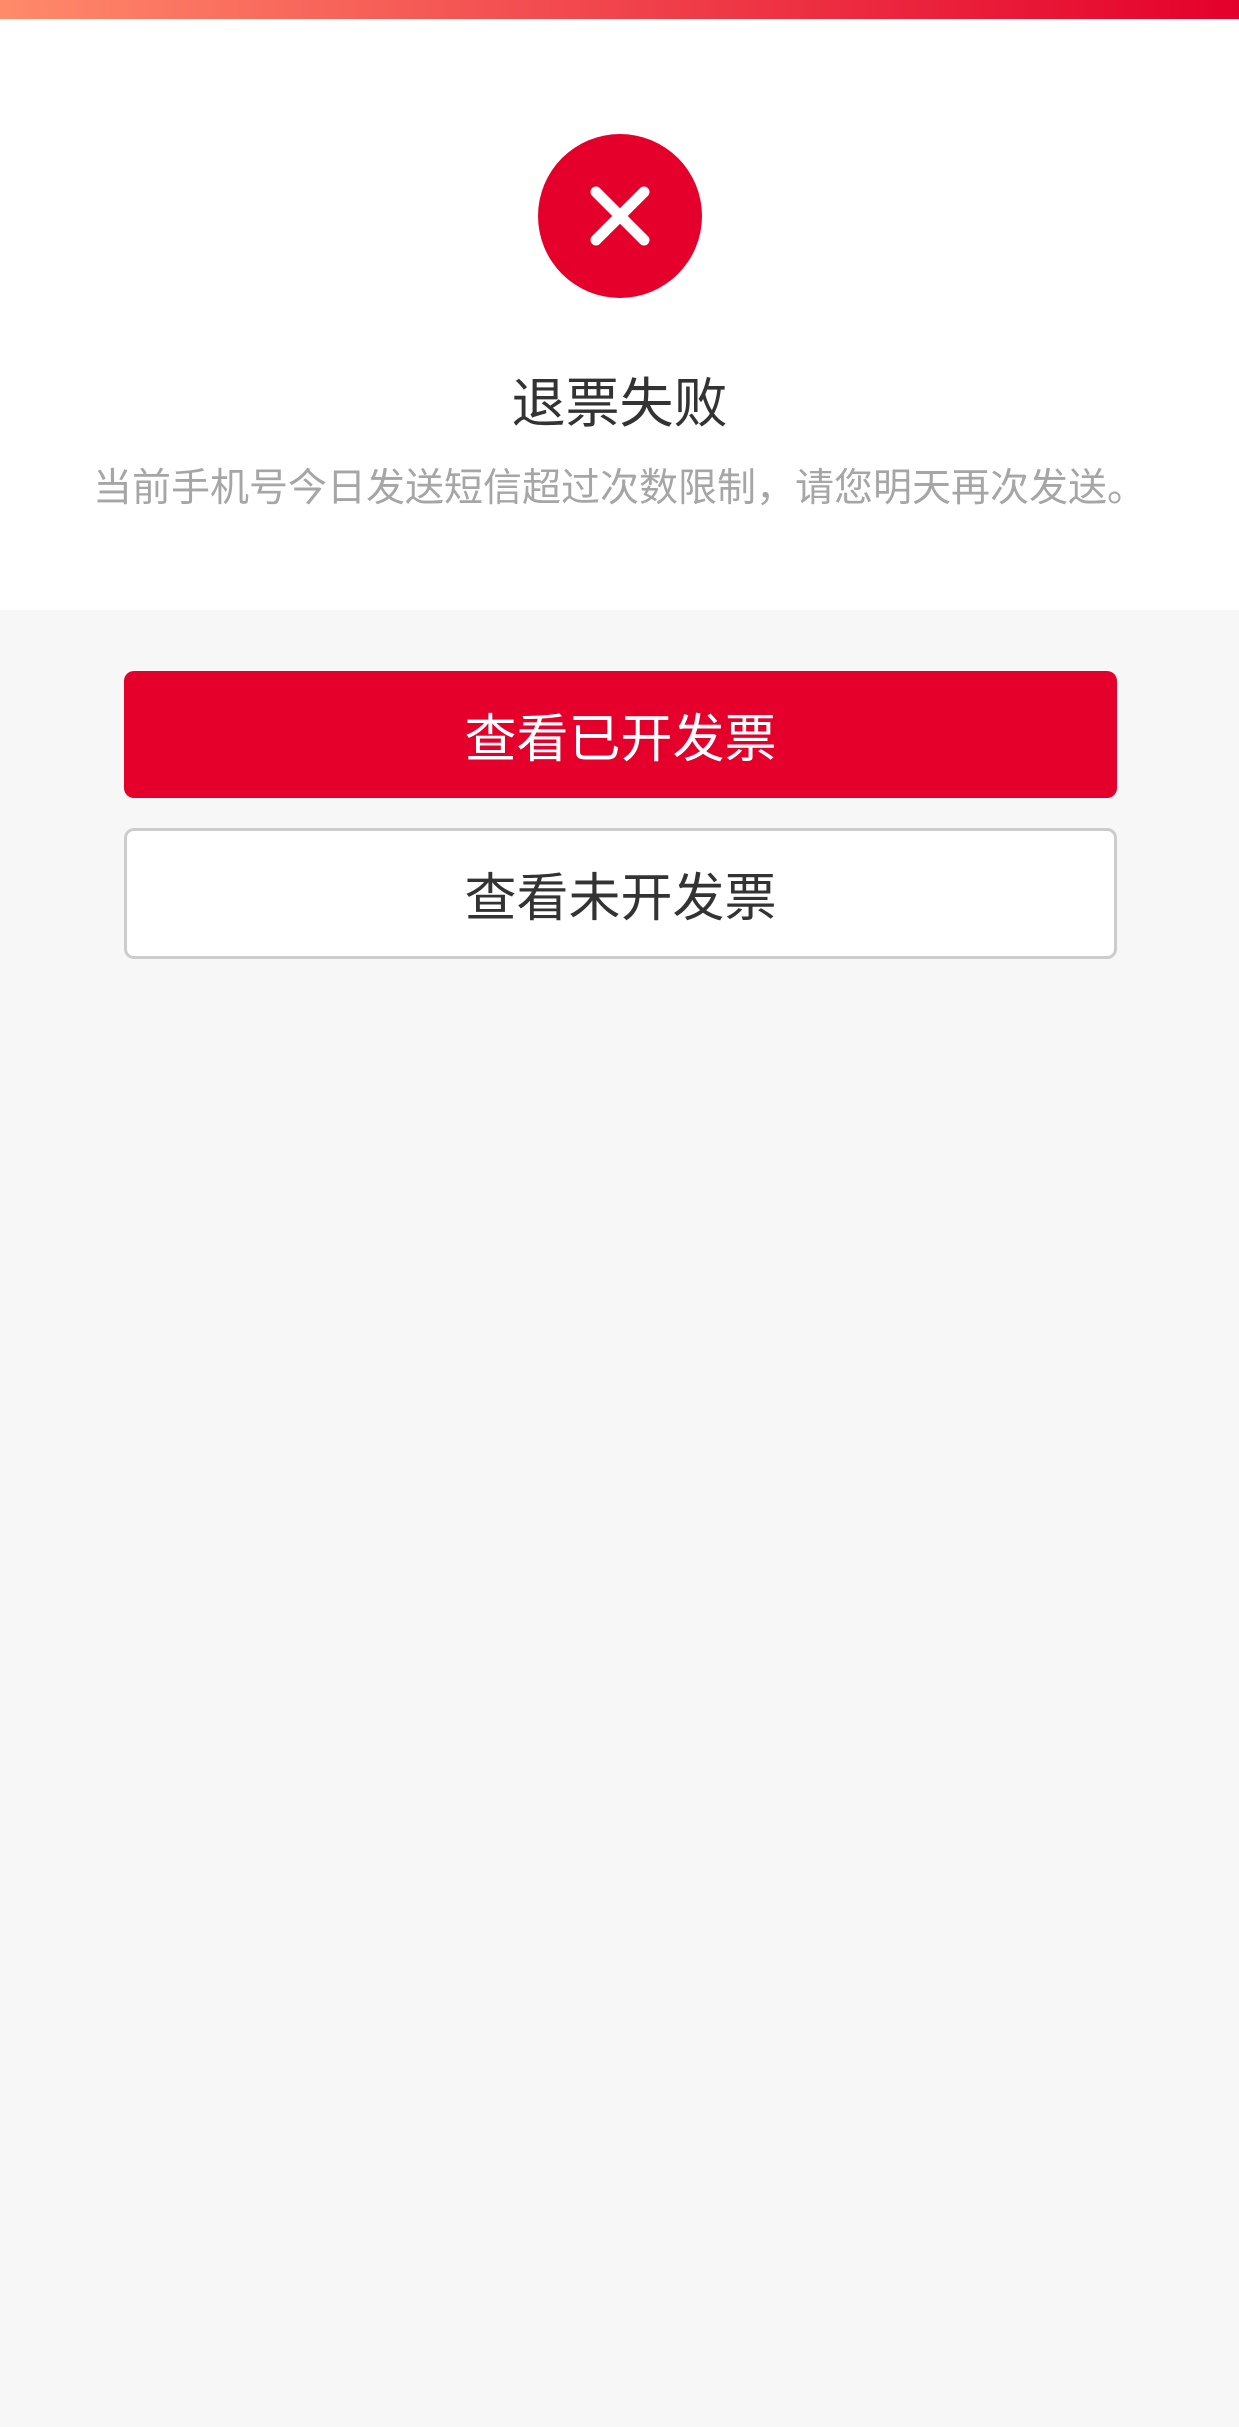 The height and width of the screenshot is (2427, 1239). I want to click on result-message: 当前手机号今日发送短信超过次数限制，请您明天再次发送。, so click(619, 488).